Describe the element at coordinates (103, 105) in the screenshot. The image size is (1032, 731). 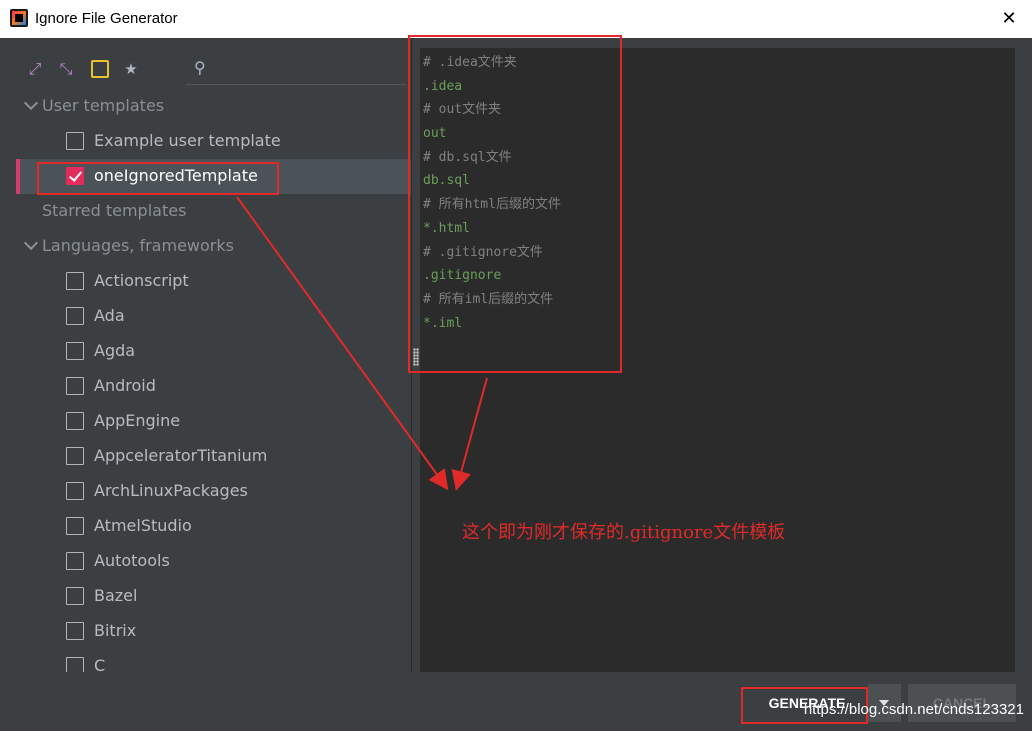
I see `group-label: User templates` at that location.